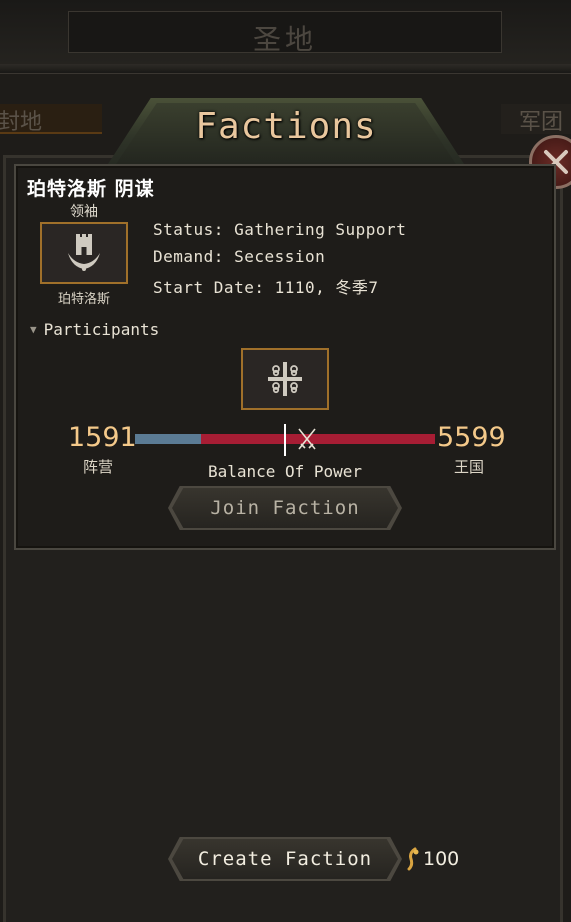 This screenshot has width=571, height=922. Describe the element at coordinates (83, 299) in the screenshot. I see `leader-name: 珀特洛斯` at that location.